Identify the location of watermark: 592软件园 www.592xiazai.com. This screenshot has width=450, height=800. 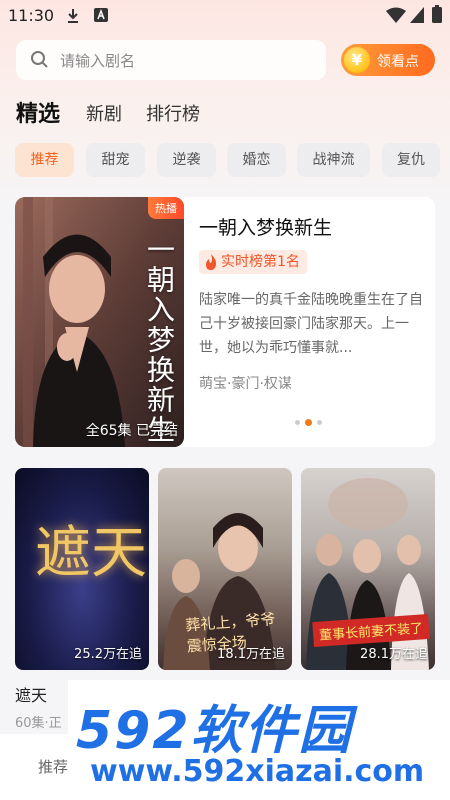
(259, 740).